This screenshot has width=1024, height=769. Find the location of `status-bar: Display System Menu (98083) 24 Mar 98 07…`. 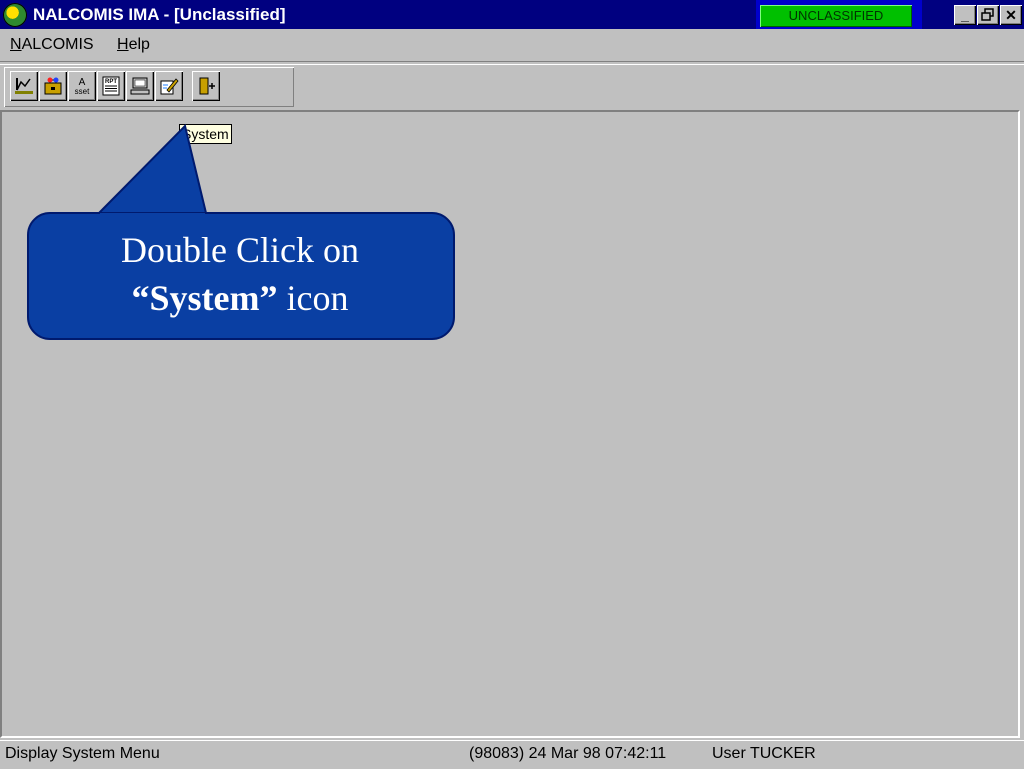

status-bar: Display System Menu (98083) 24 Mar 98 07… is located at coordinates (512, 754).